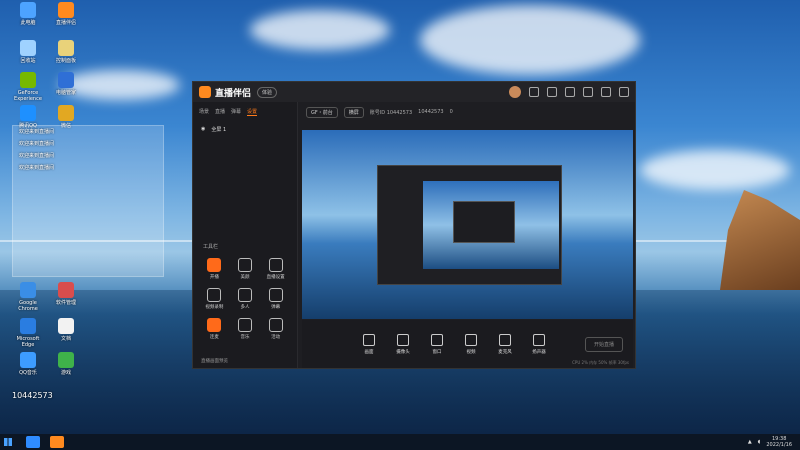  What do you see at coordinates (275, 299) in the screenshot?
I see `tool-danmaku: 弹幕` at bounding box center [275, 299].